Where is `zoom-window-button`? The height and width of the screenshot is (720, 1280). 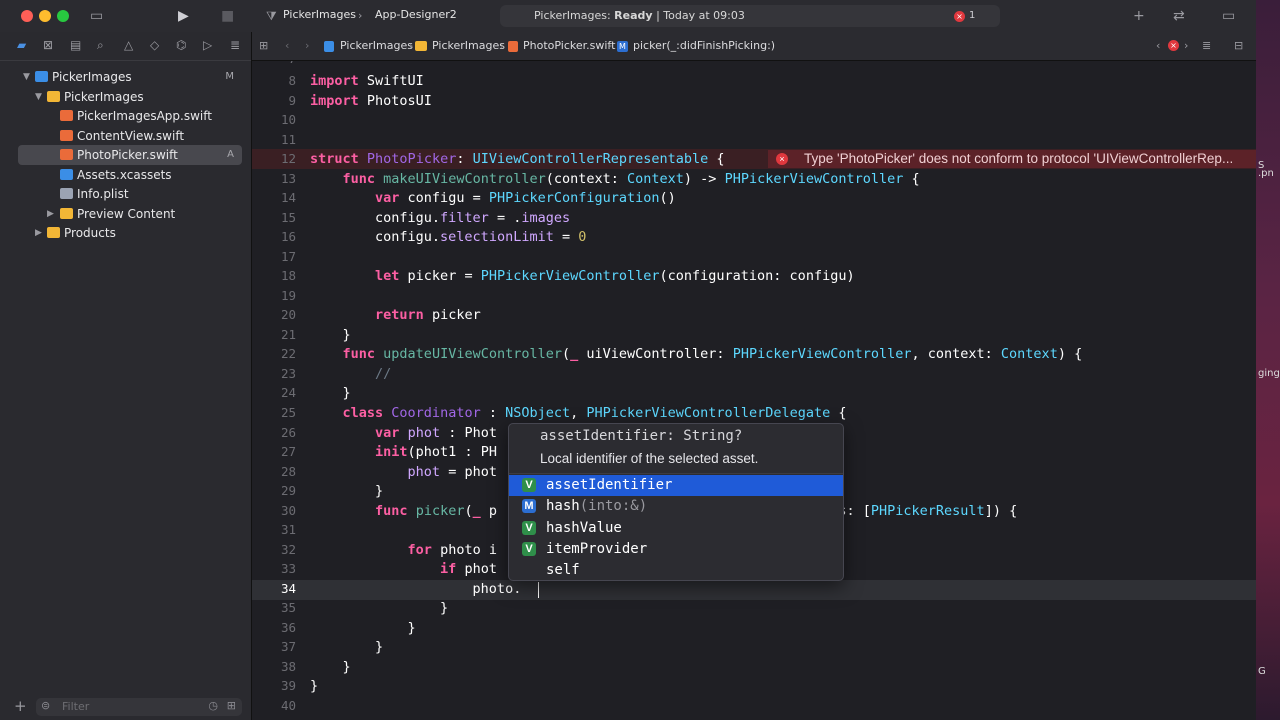 zoom-window-button is located at coordinates (63, 16).